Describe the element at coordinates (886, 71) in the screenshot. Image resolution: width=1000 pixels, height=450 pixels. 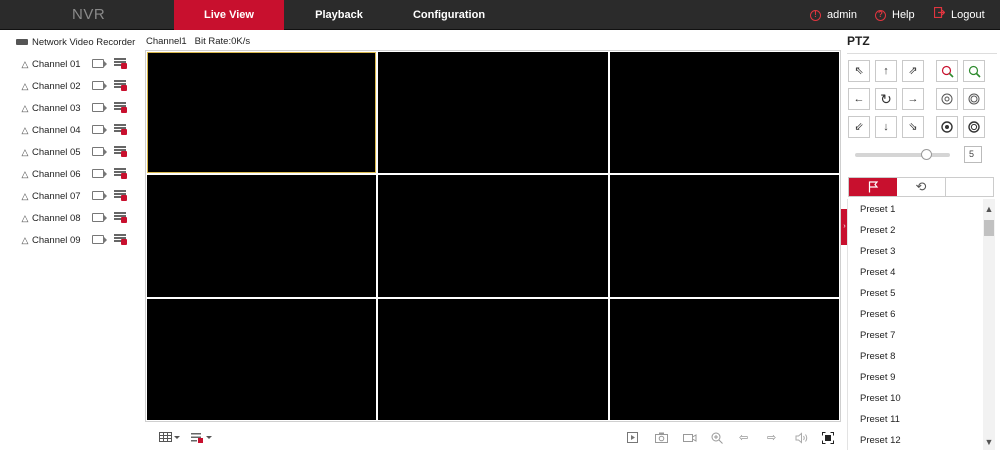
I see `ptz-up-button: ↑` at that location.